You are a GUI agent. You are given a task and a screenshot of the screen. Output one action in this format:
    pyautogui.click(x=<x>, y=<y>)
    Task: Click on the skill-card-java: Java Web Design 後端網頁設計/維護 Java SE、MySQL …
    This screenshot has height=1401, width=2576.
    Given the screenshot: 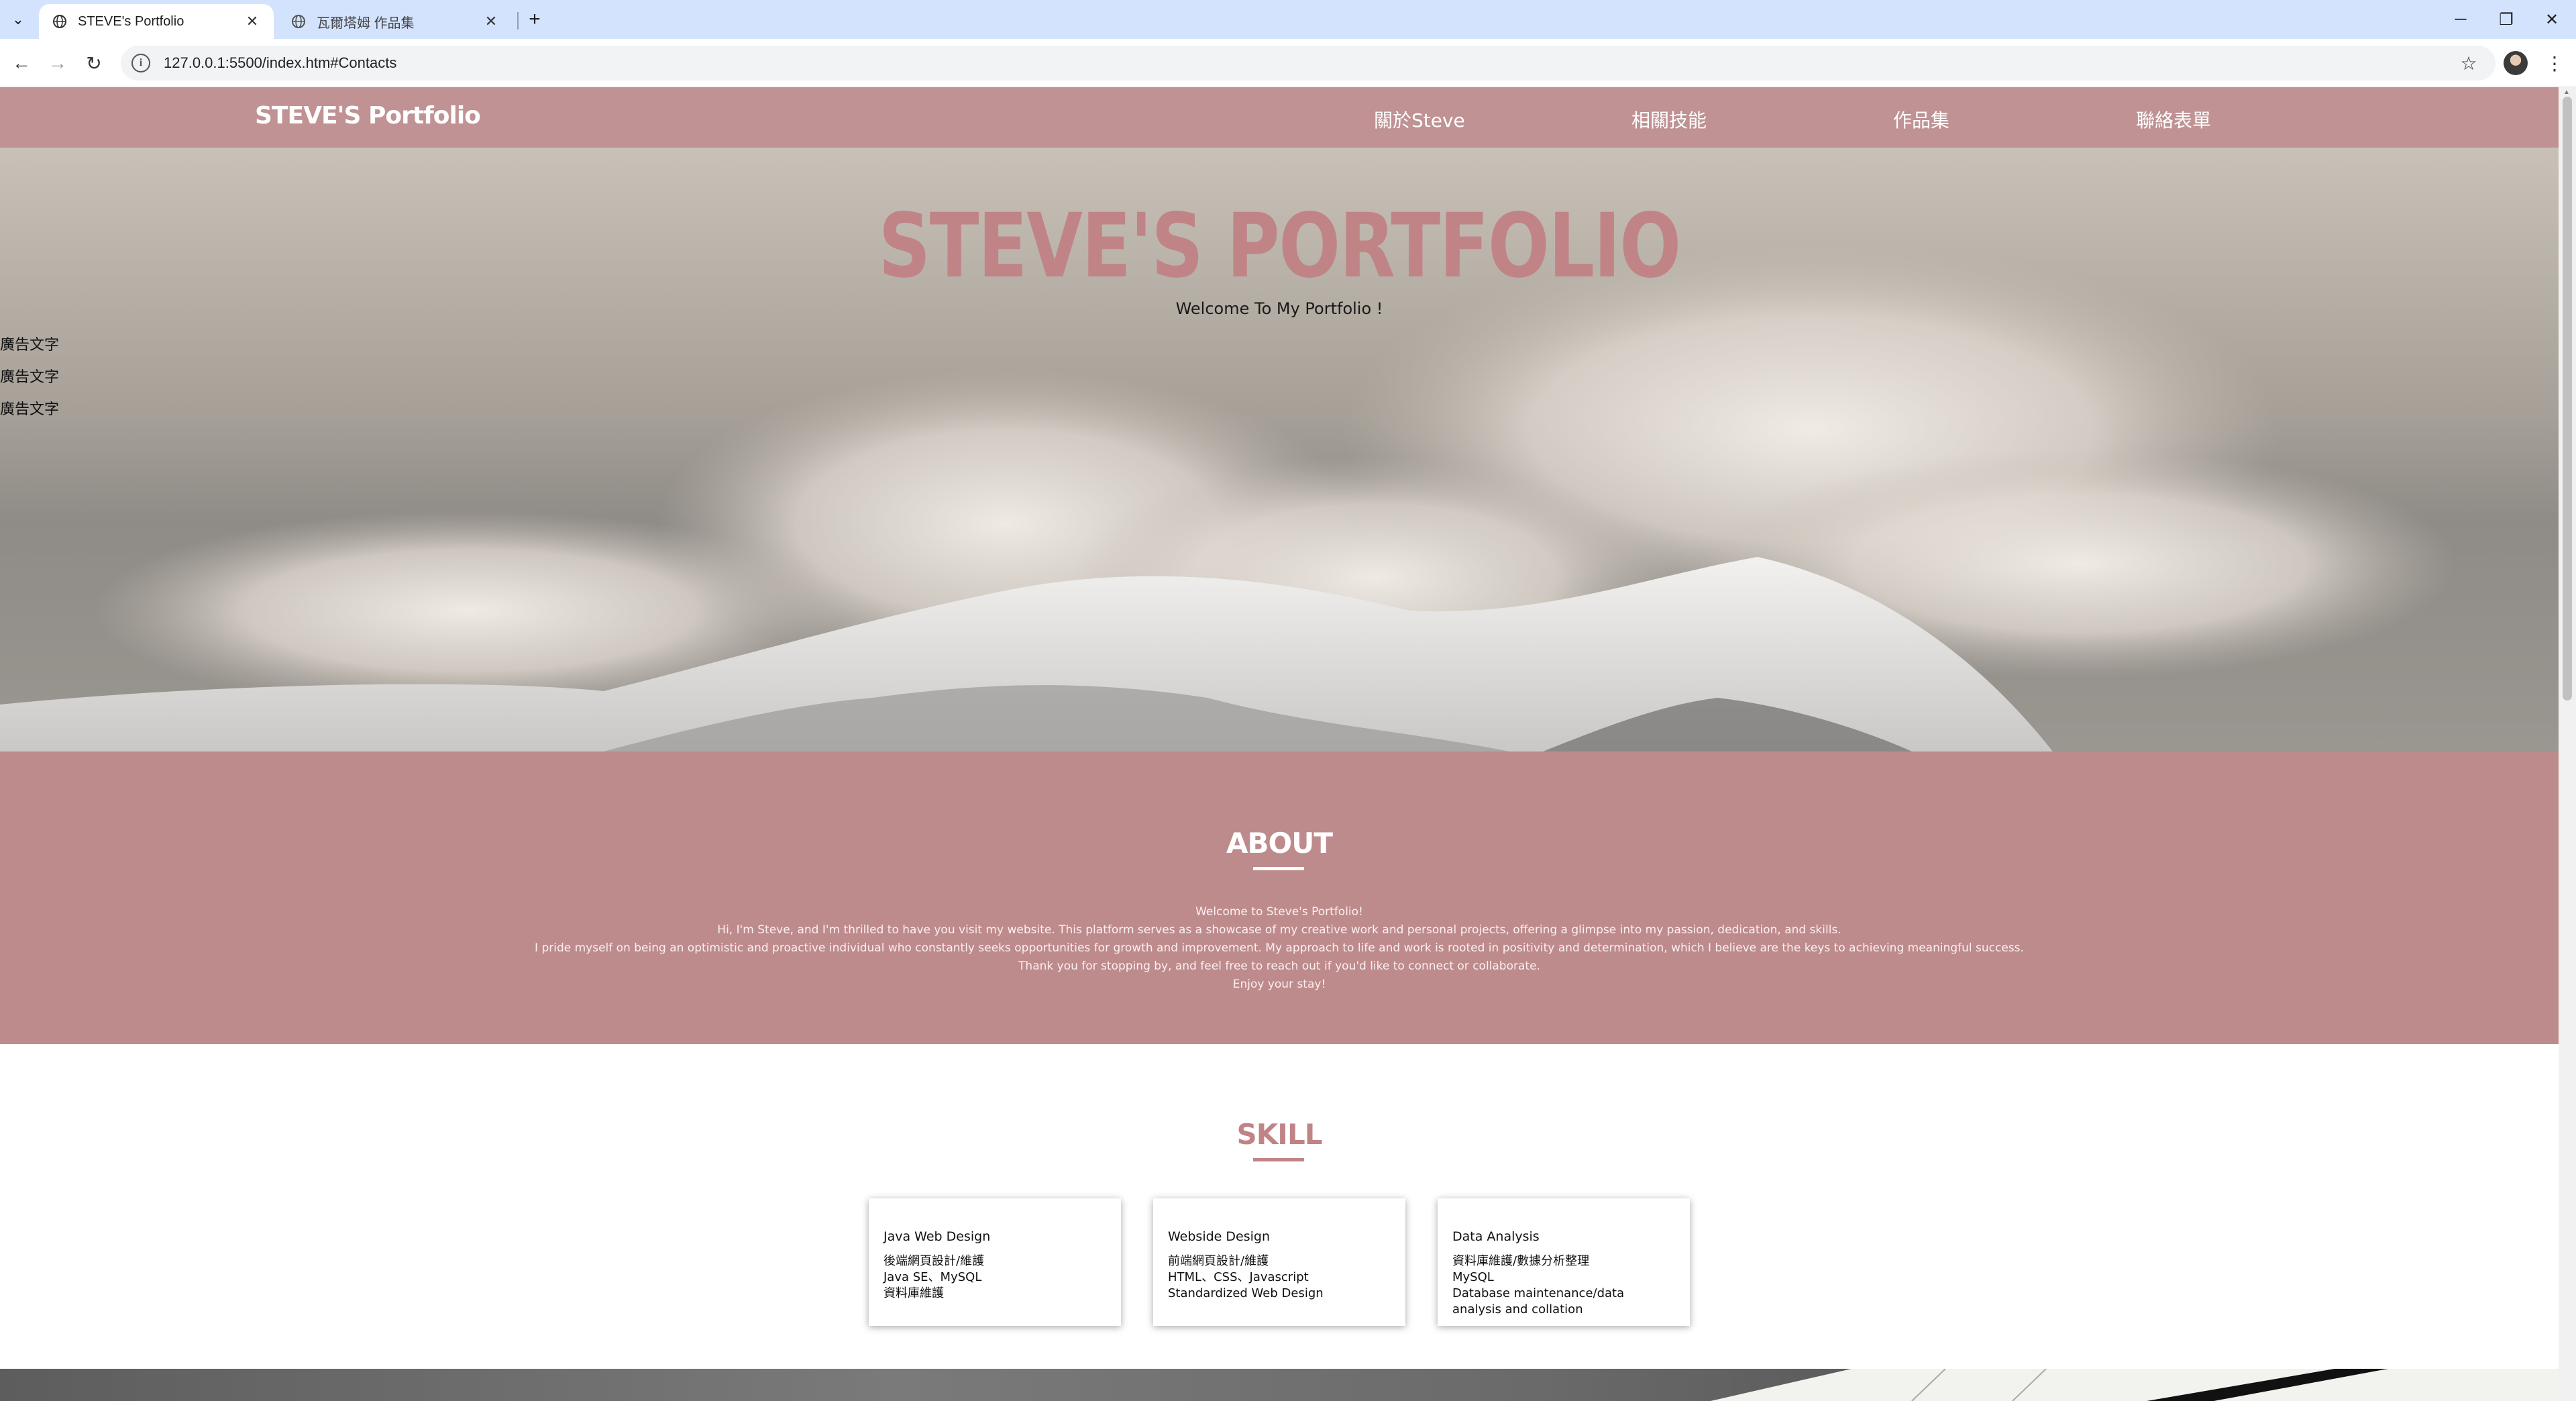 What is the action you would take?
    pyautogui.click(x=995, y=1262)
    